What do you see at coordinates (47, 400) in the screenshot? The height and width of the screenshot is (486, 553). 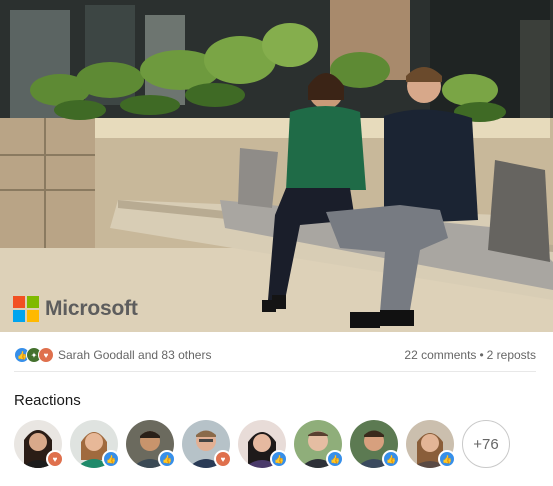 I see `reactions-heading: Reactions` at bounding box center [47, 400].